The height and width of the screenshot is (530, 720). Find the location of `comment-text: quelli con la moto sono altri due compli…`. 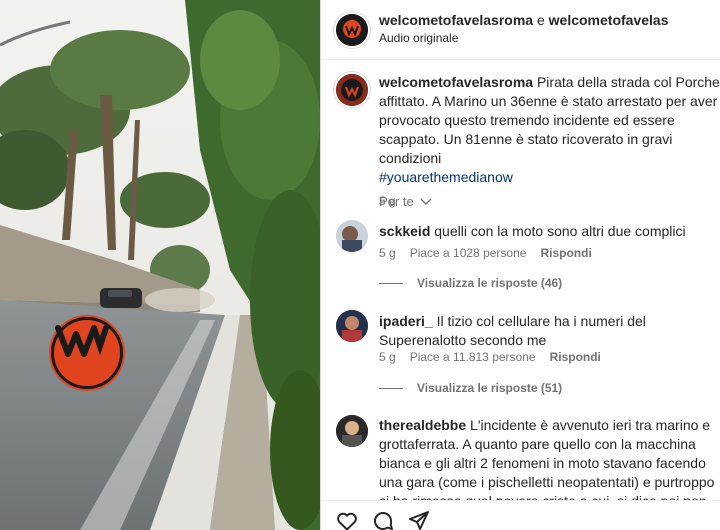

comment-text: quelli con la moto sono altri due compli… is located at coordinates (558, 231).